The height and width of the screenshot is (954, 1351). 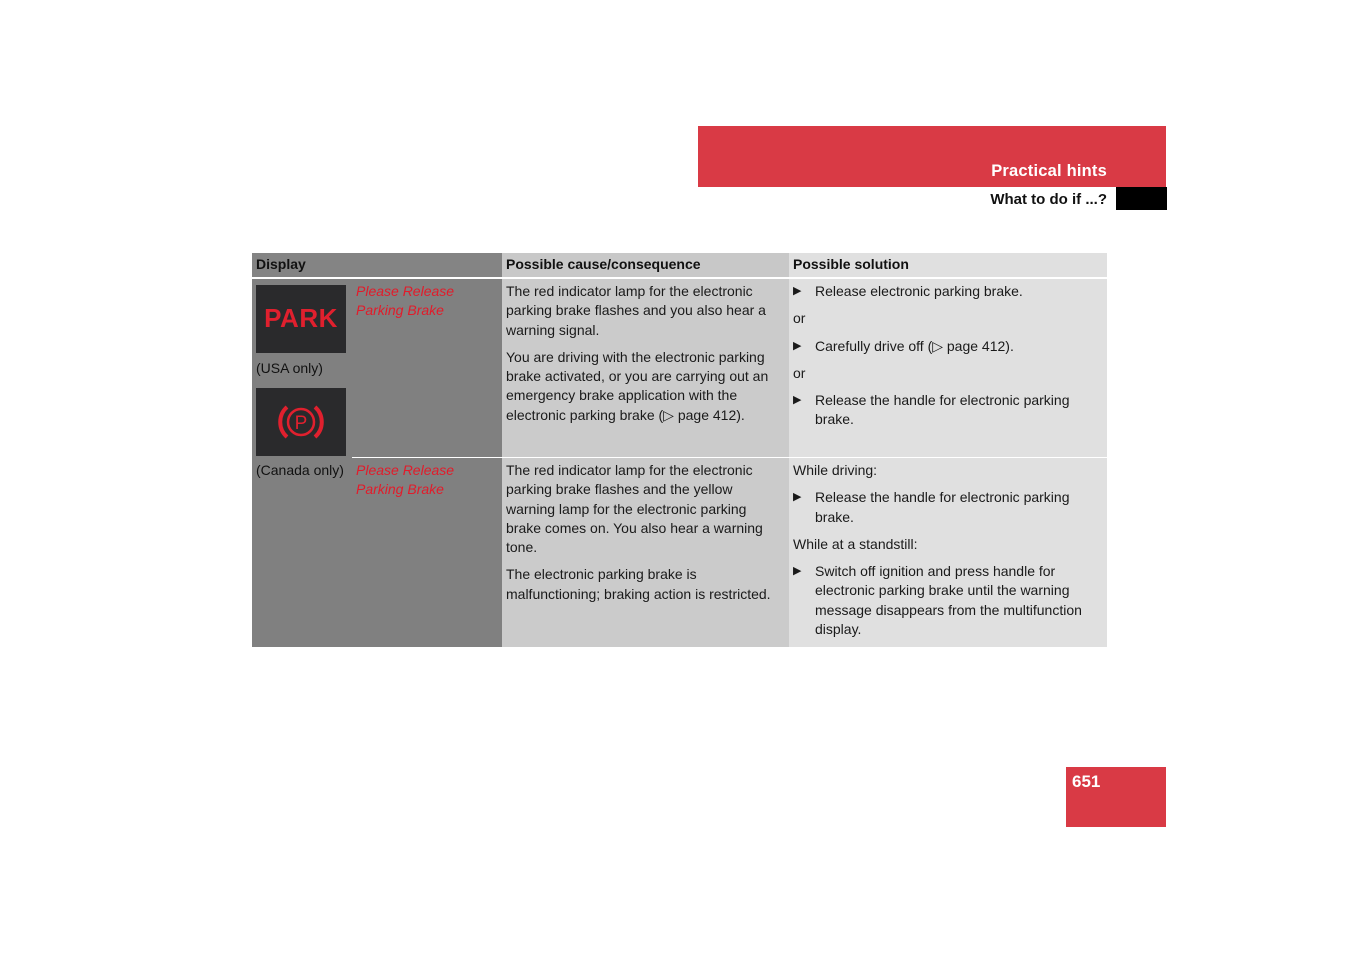 What do you see at coordinates (289, 368) in the screenshot?
I see `region-label: (USA only)` at bounding box center [289, 368].